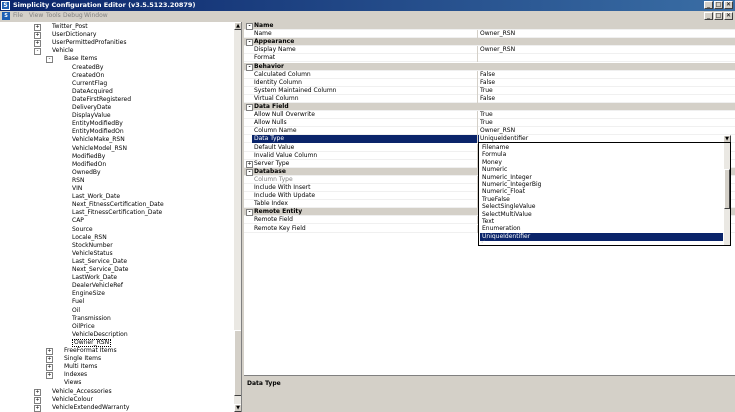 The height and width of the screenshot is (412, 735). Describe the element at coordinates (116, 189) in the screenshot. I see `tree-node: VIN` at that location.